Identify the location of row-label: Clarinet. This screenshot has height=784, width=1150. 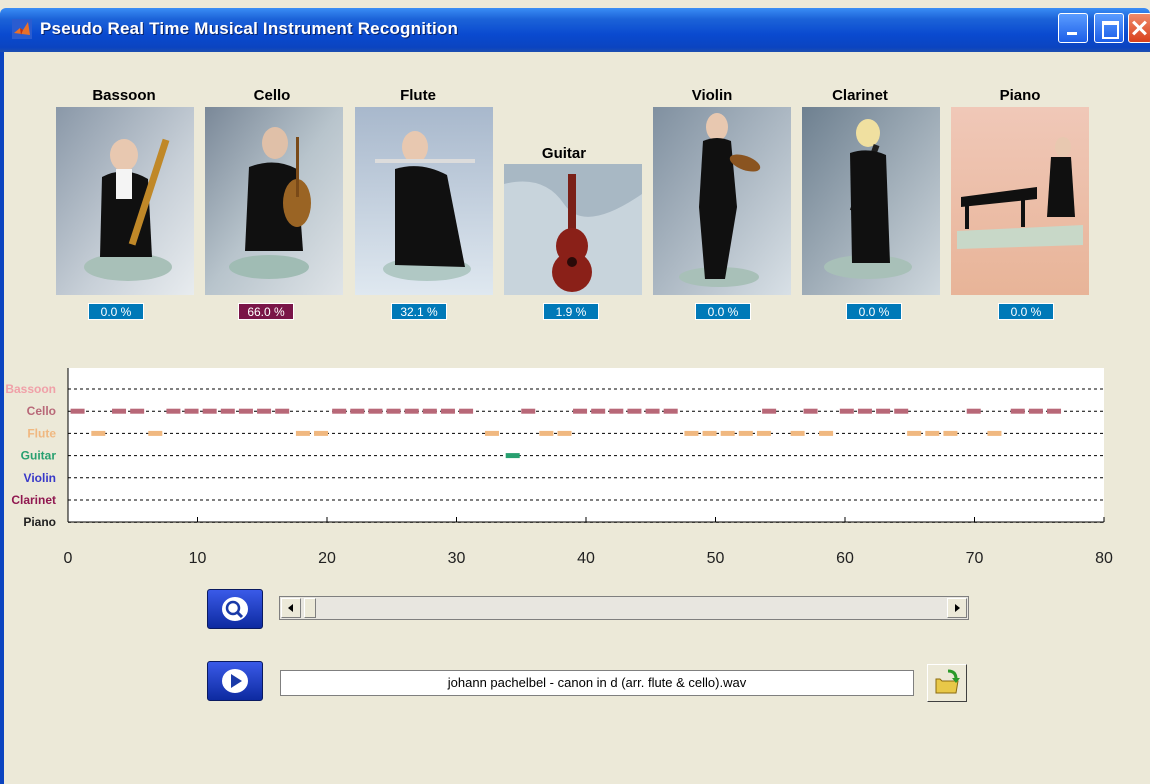
(33, 500).